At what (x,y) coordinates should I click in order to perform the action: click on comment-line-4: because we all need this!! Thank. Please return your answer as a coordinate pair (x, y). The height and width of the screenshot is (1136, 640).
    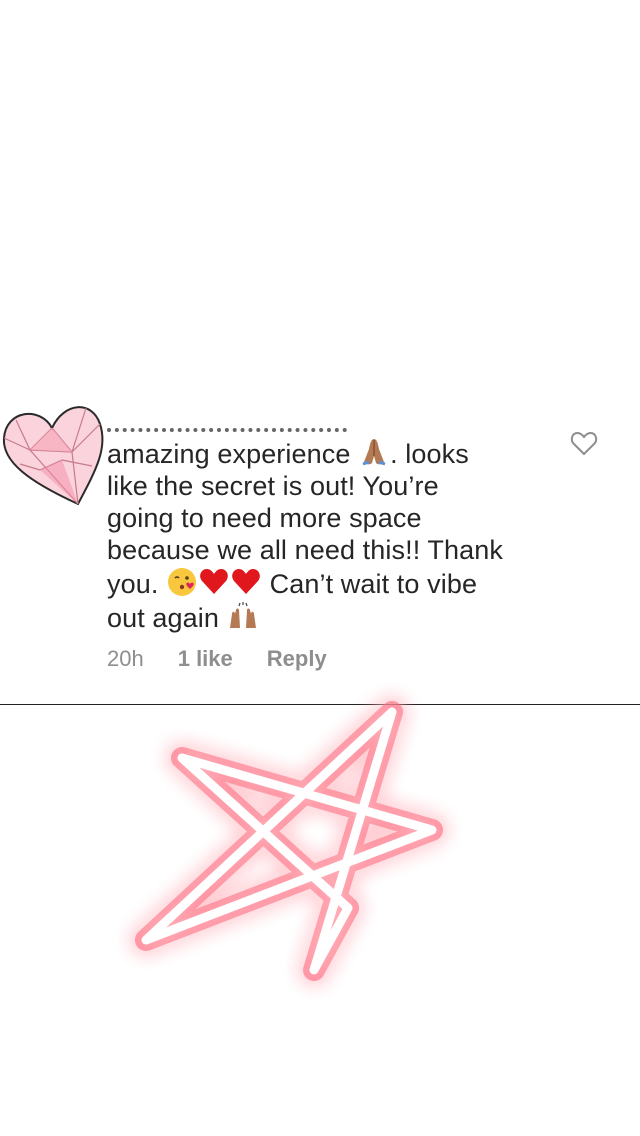
    Looking at the image, I should click on (305, 550).